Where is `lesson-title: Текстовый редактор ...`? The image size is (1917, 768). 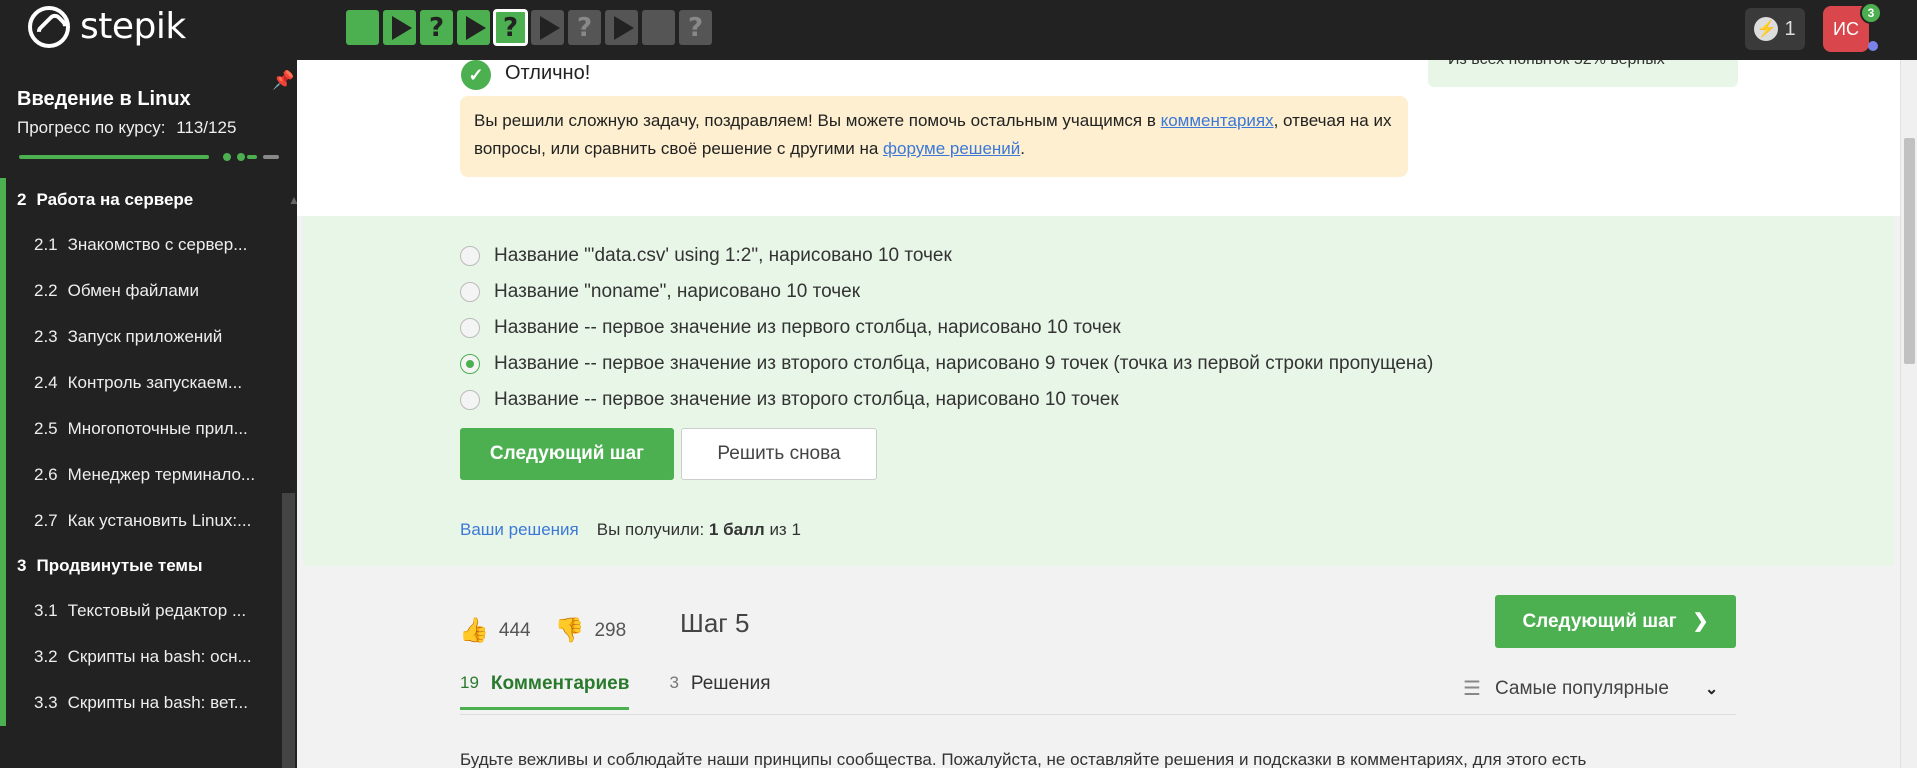
lesson-title: Текстовый редактор ... is located at coordinates (157, 610).